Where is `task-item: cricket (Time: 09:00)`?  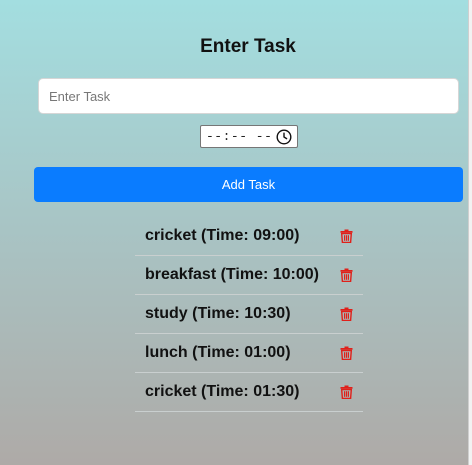
task-item: cricket (Time: 09:00) is located at coordinates (249, 236).